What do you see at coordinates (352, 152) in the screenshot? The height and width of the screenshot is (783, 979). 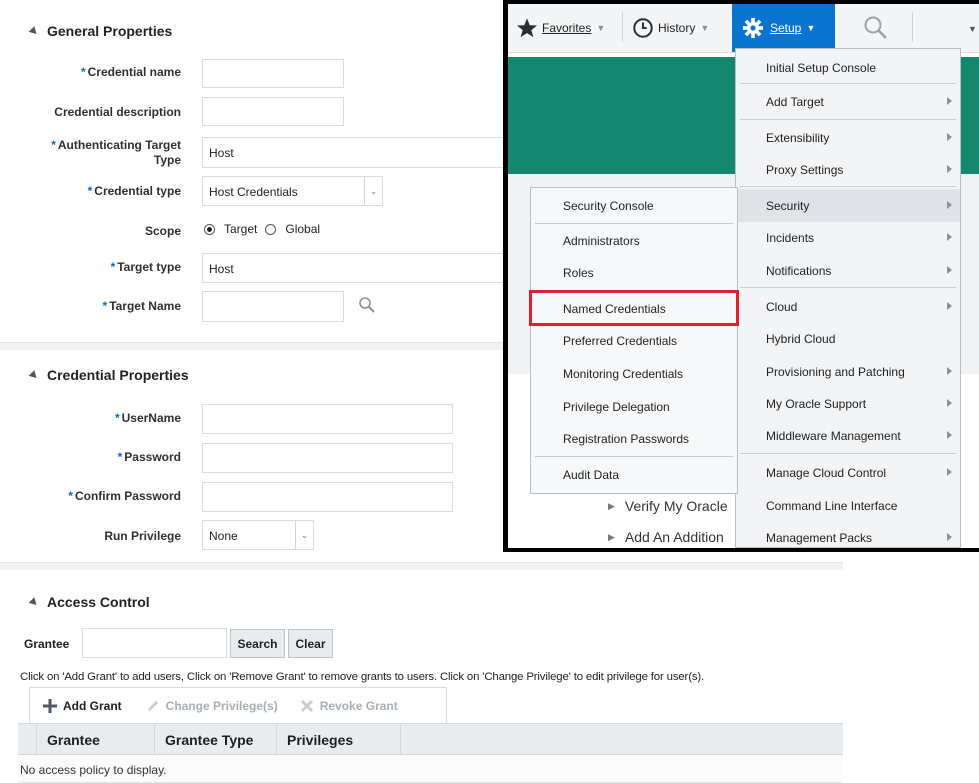 I see `auth-target-type-field: Host` at bounding box center [352, 152].